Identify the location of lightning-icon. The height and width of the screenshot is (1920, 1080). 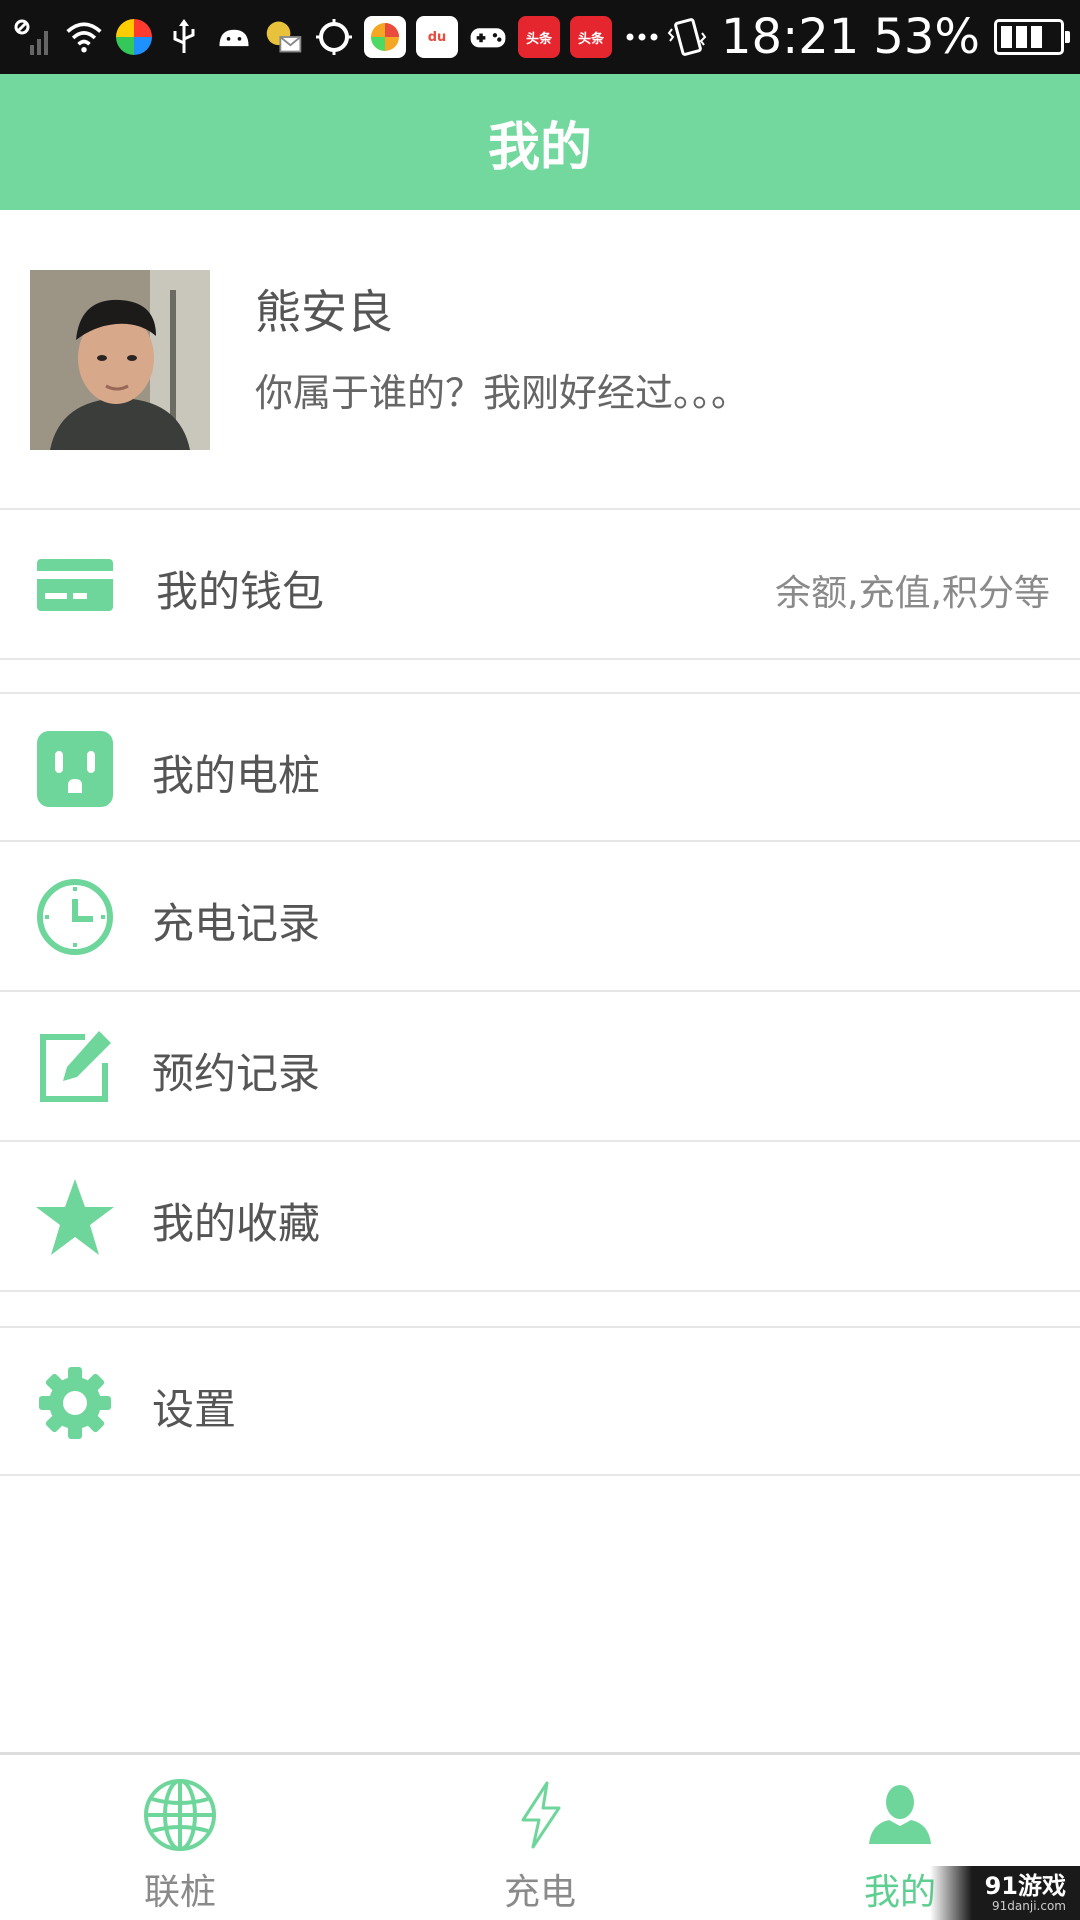
(540, 1815).